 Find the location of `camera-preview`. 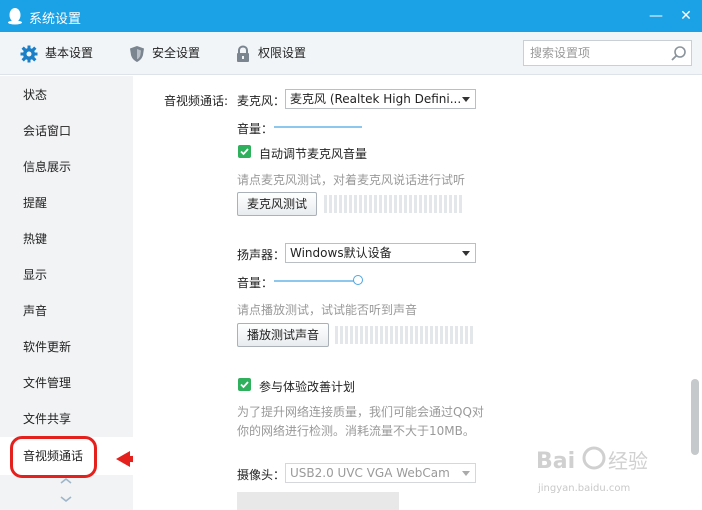

camera-preview is located at coordinates (318, 501).